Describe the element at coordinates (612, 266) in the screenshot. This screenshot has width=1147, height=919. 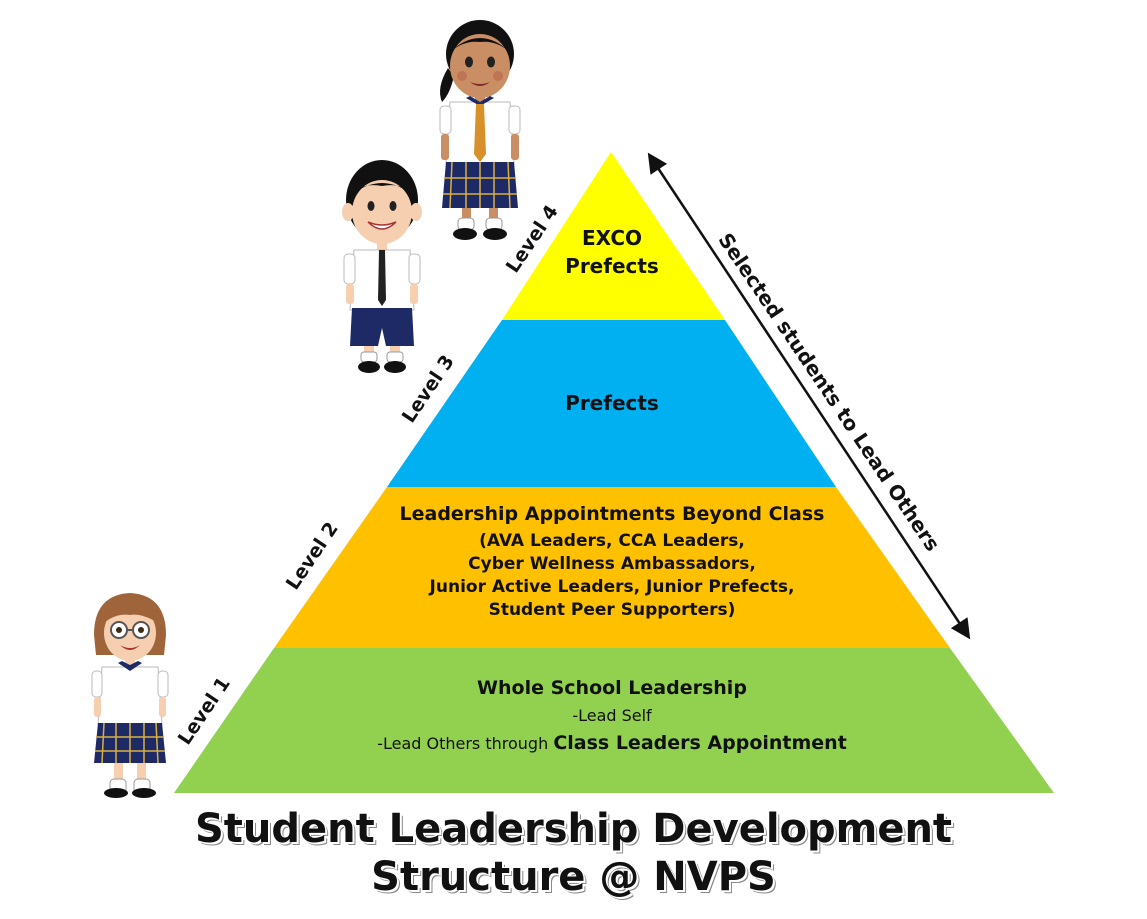
I see `tier-4-line-2: Prefects` at that location.